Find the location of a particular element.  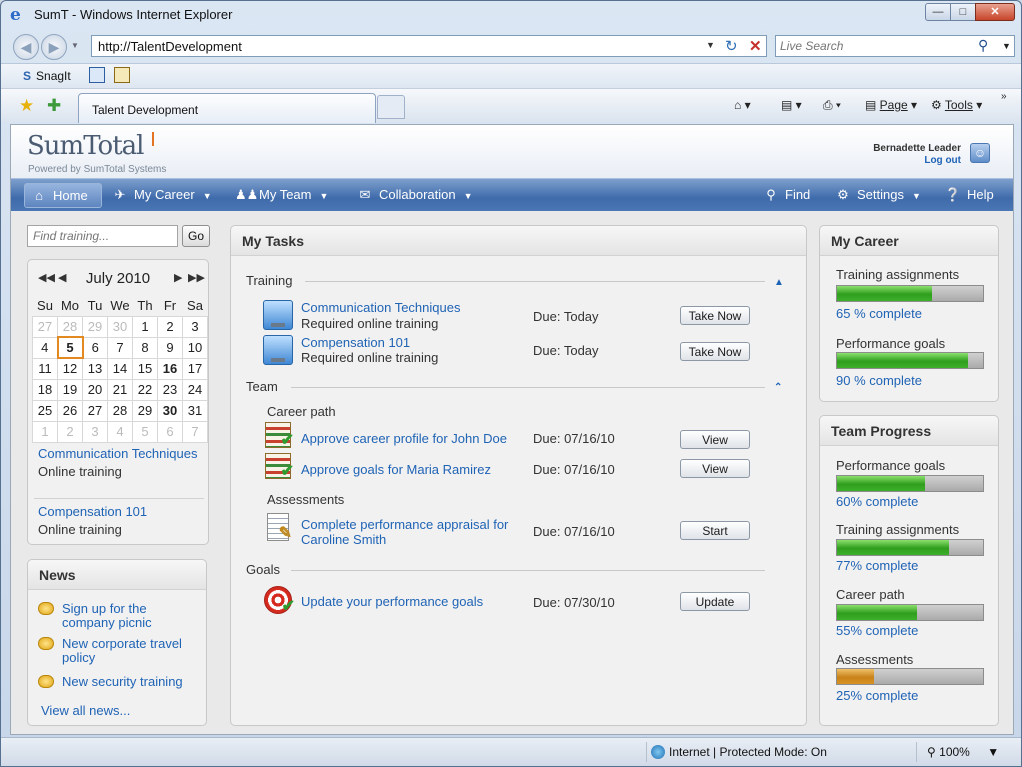

task-link-line2: Caroline Smith is located at coordinates (343, 539).